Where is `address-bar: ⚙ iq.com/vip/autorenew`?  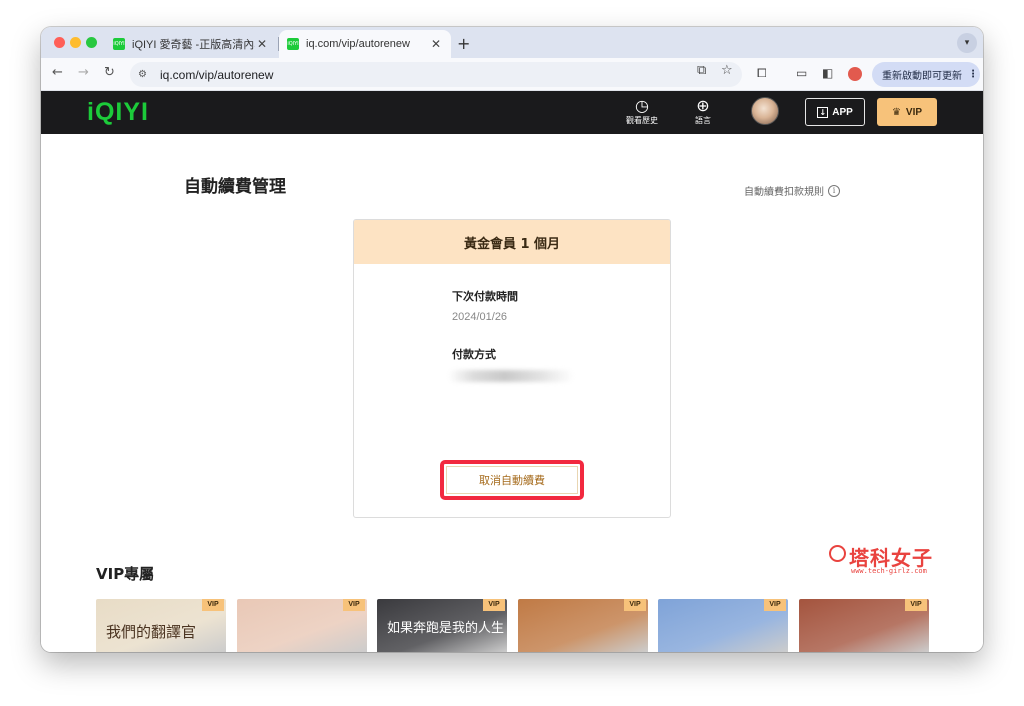 address-bar: ⚙ iq.com/vip/autorenew is located at coordinates (436, 74).